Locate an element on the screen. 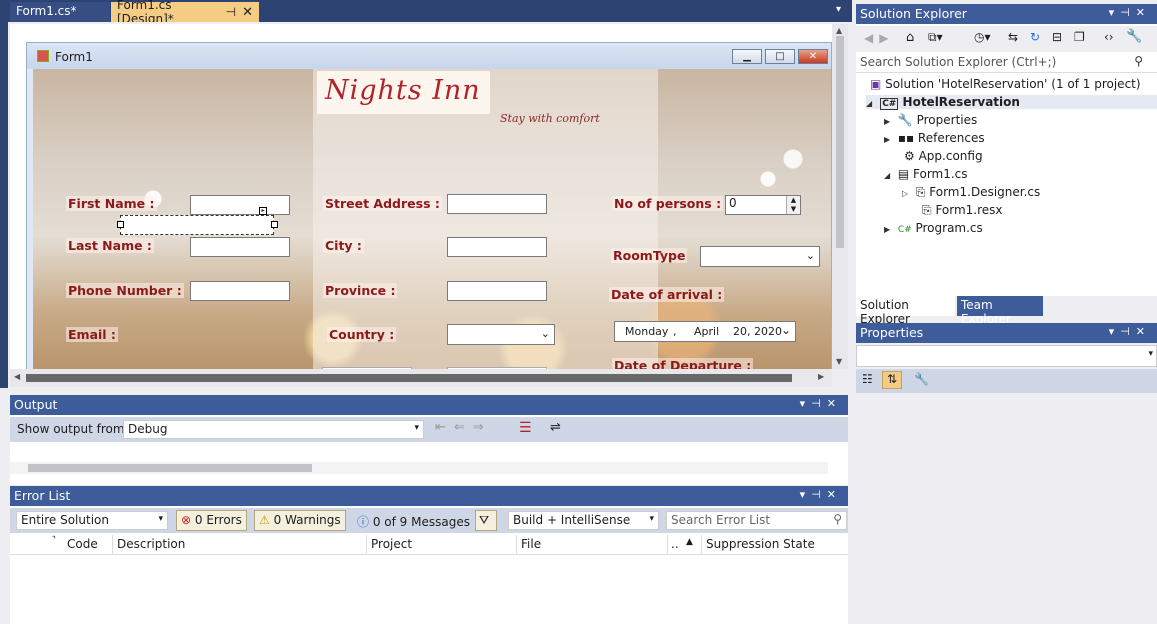  persons-value: 0 is located at coordinates (733, 203).